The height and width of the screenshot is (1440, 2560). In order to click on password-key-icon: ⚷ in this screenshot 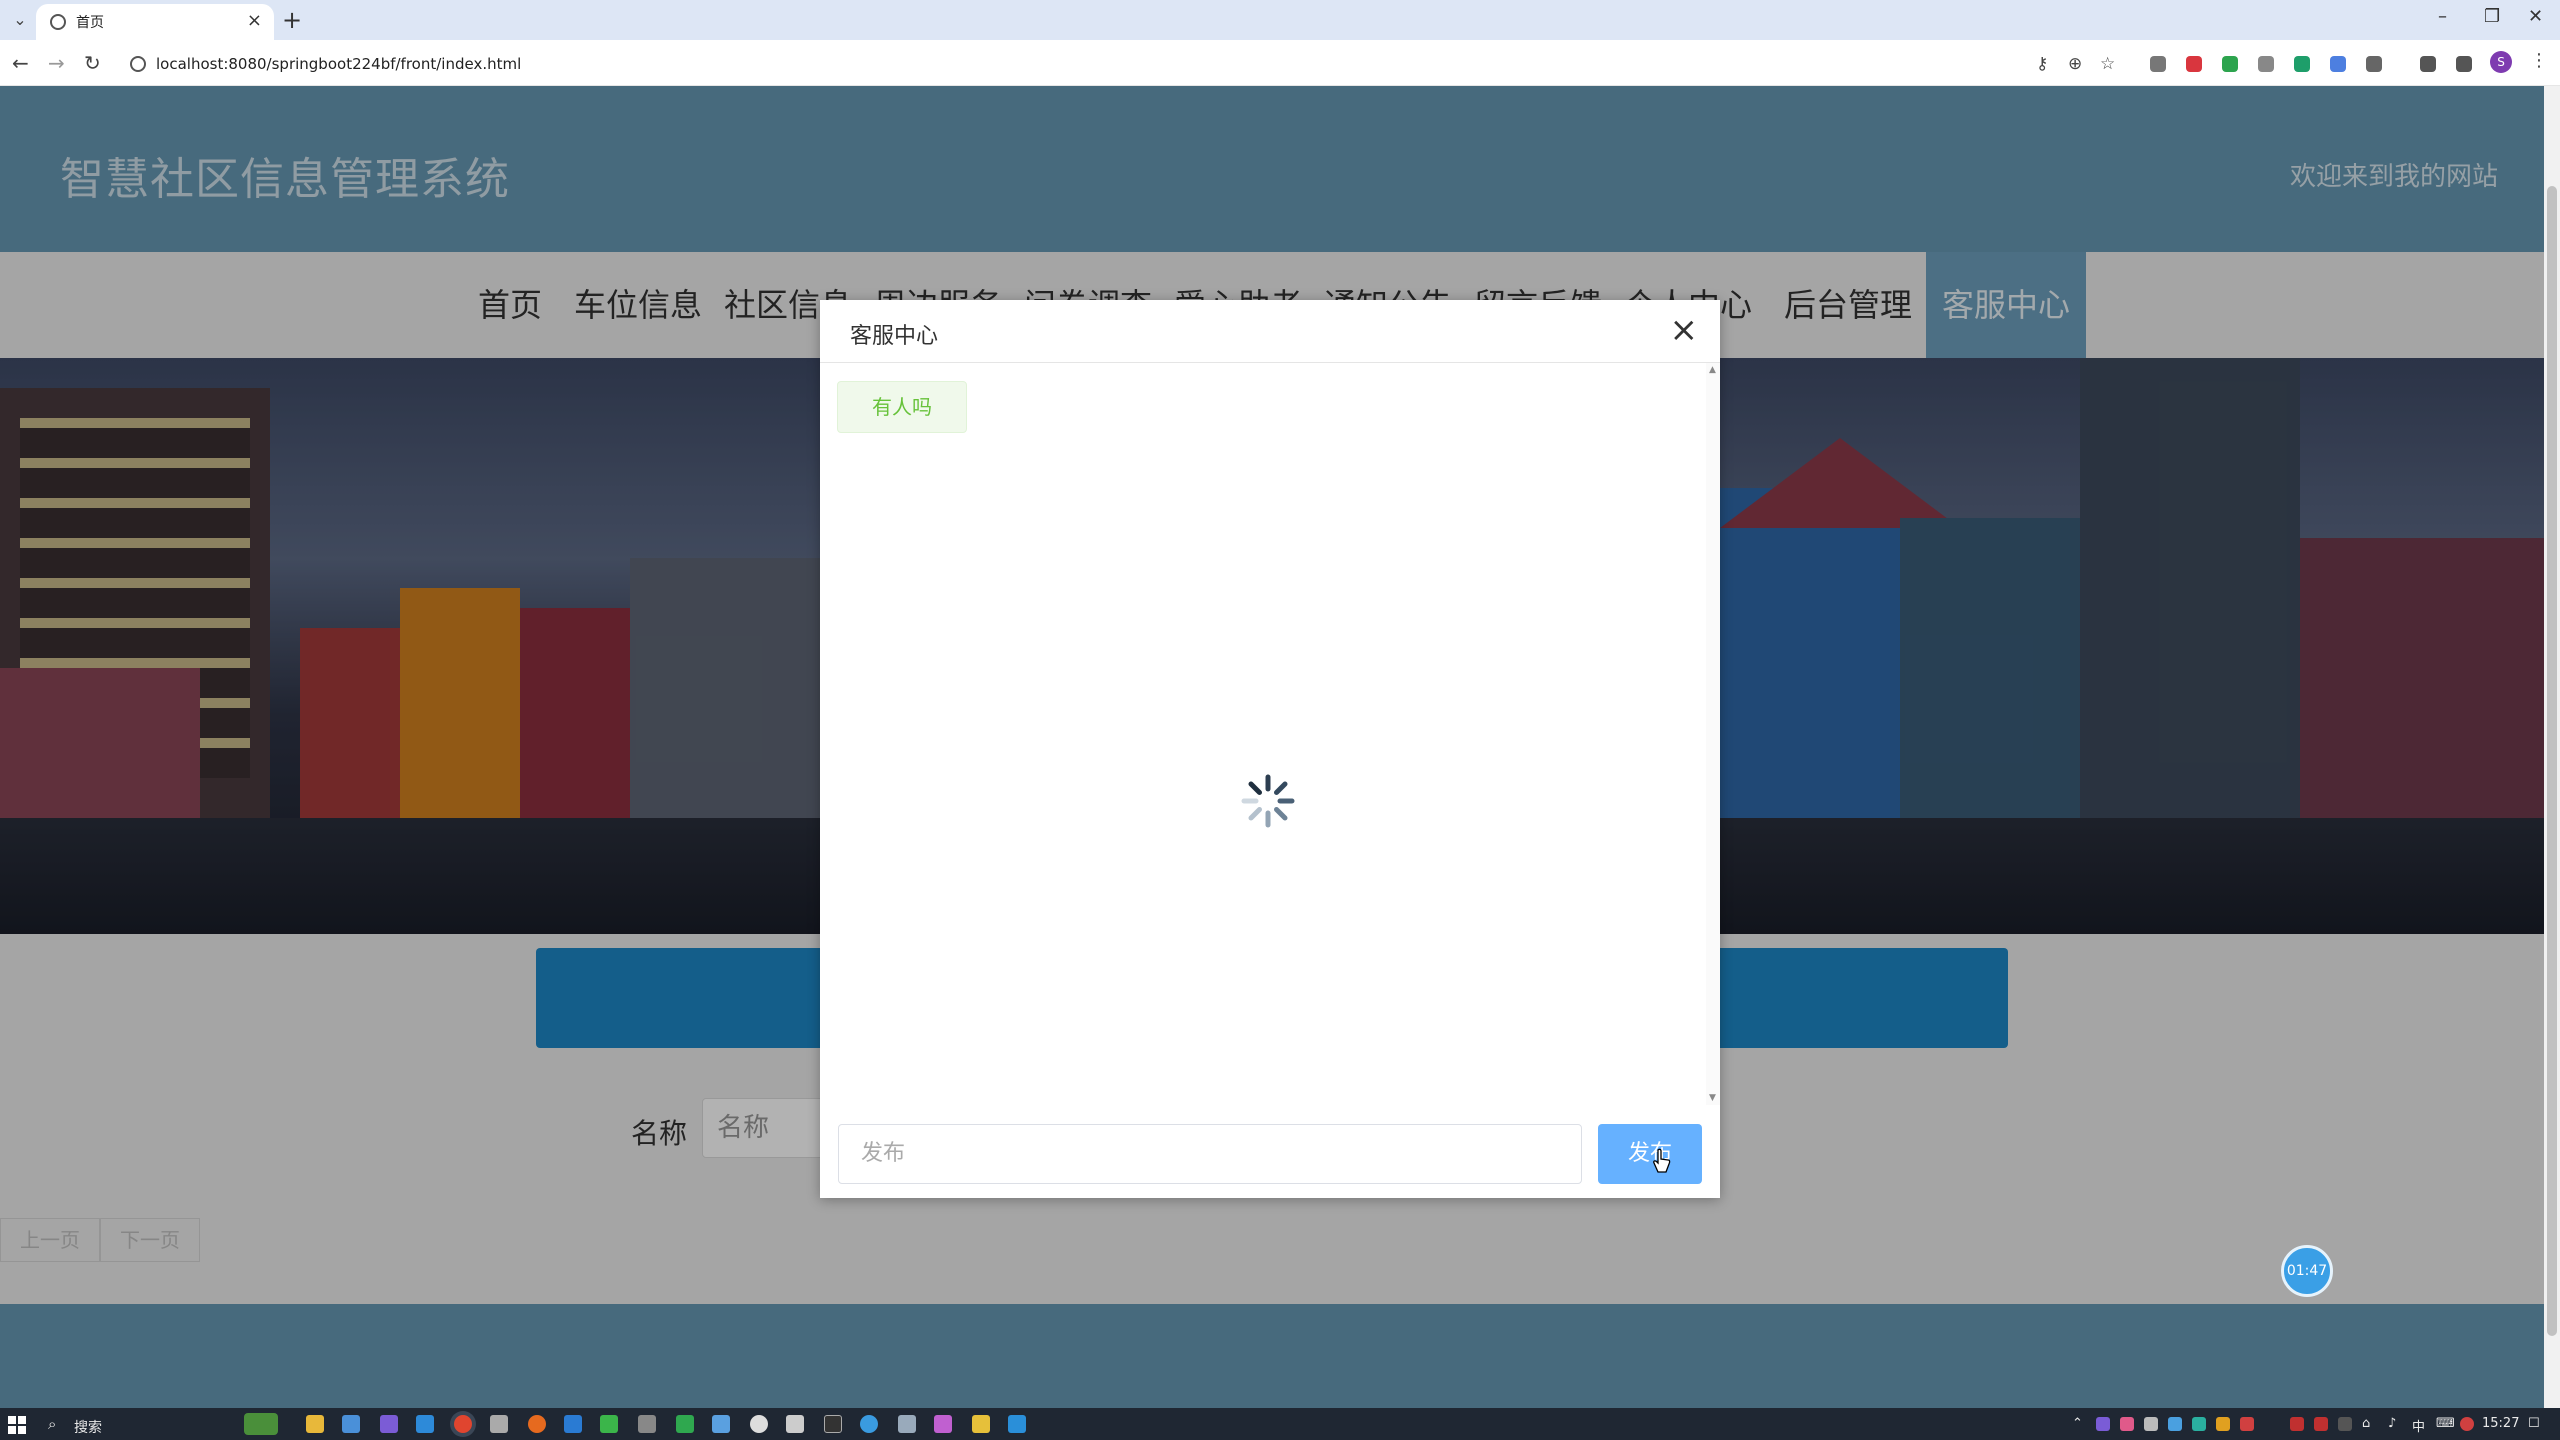, I will do `click(2042, 64)`.